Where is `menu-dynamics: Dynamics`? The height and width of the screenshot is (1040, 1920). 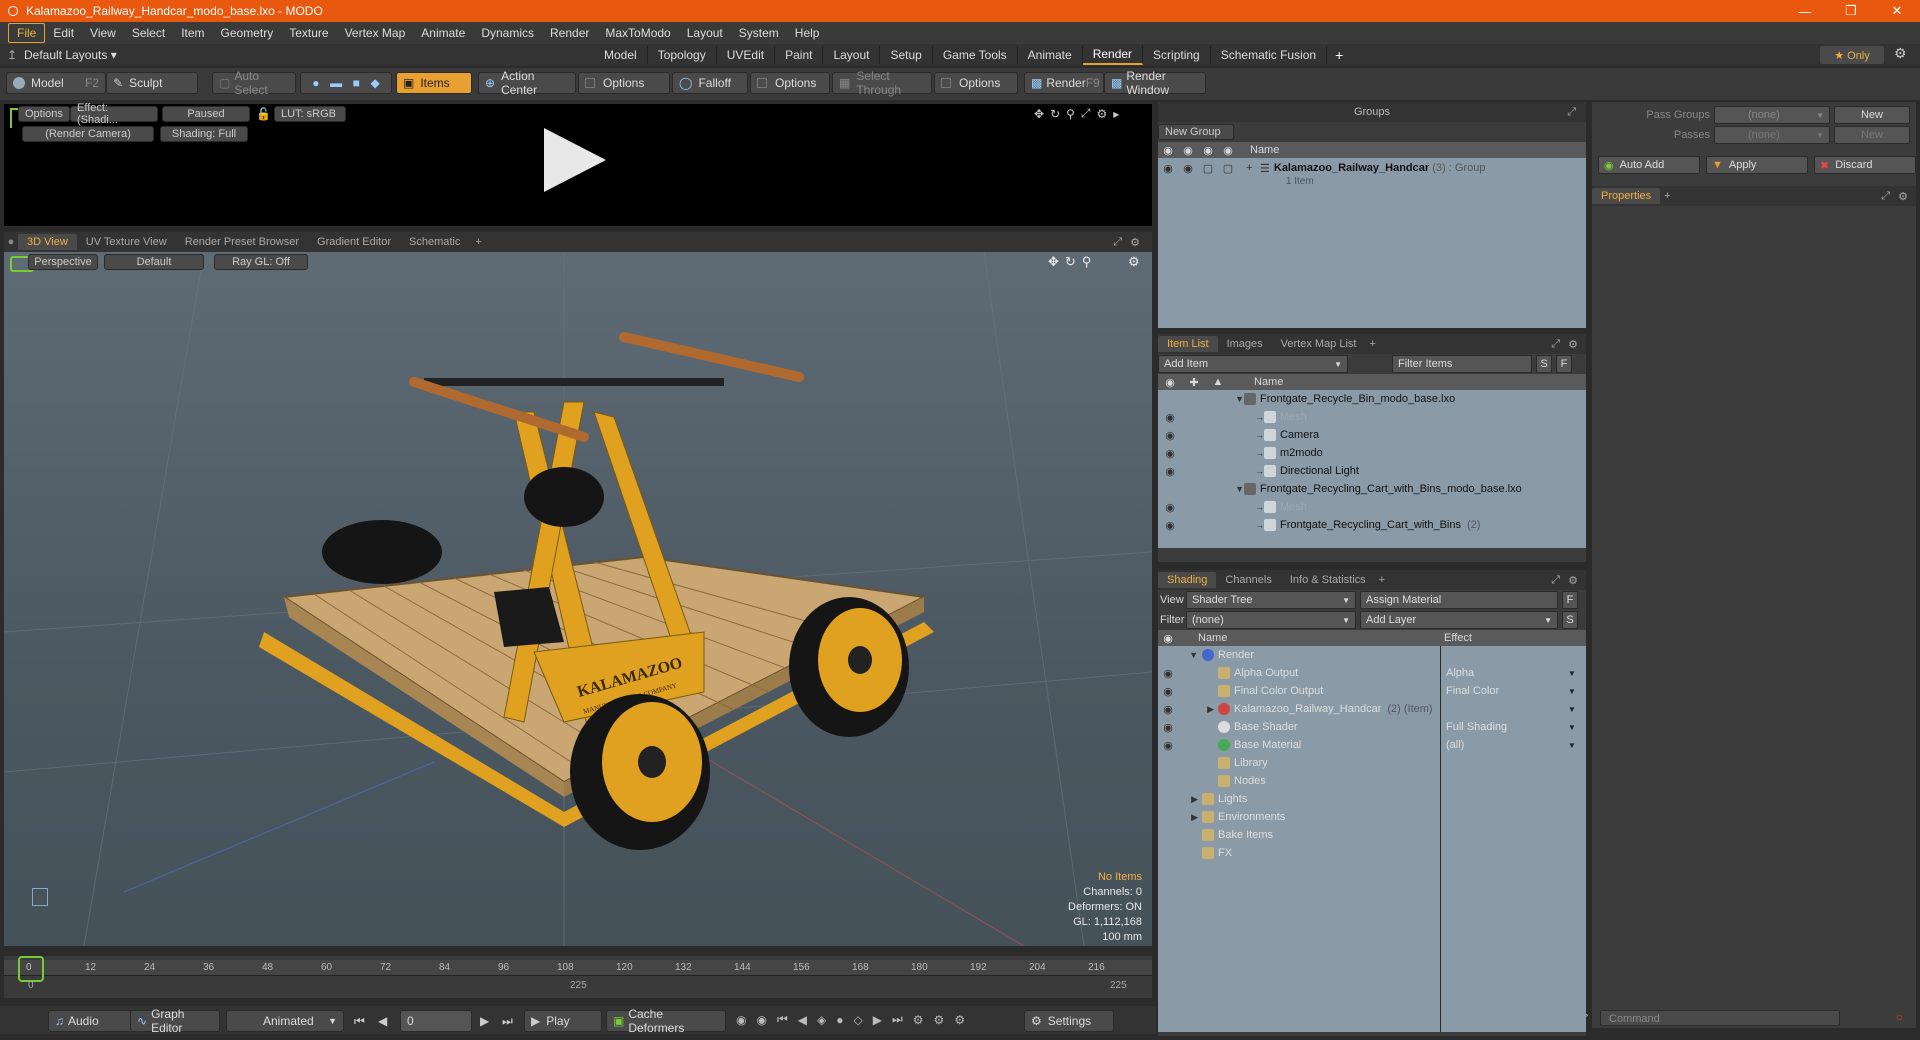 menu-dynamics: Dynamics is located at coordinates (507, 33).